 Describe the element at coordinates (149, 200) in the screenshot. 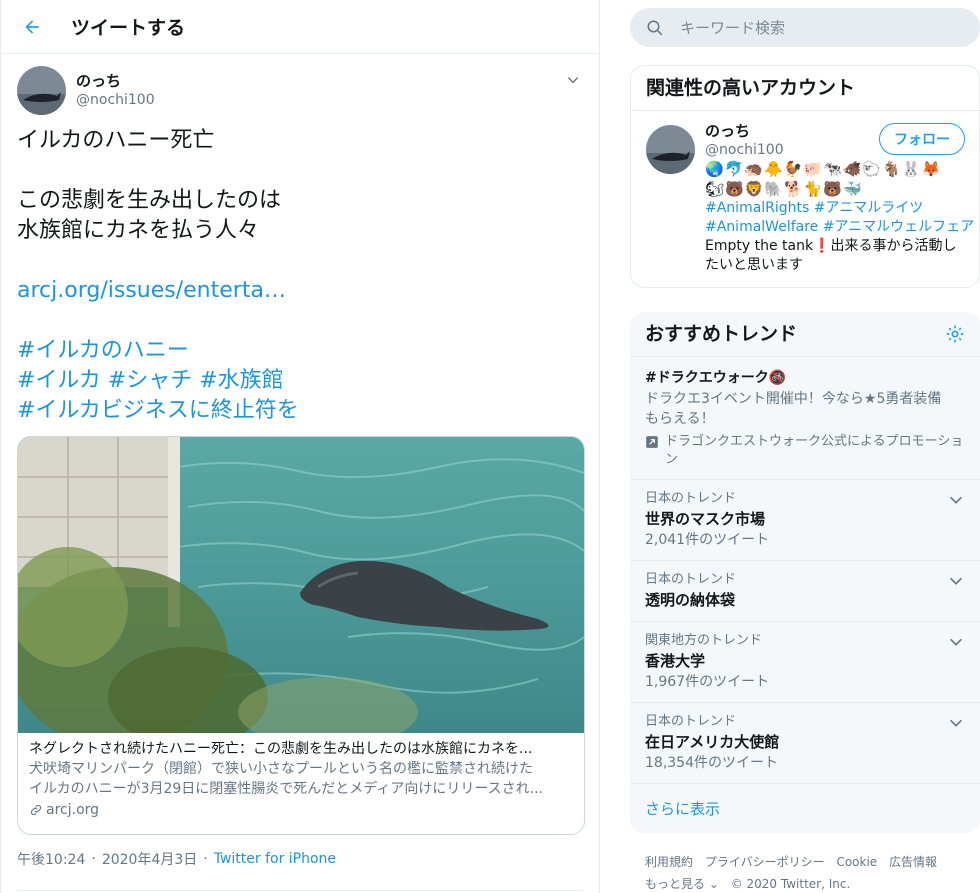

I see `tweet-line: この悲劇を生み出したのは` at that location.